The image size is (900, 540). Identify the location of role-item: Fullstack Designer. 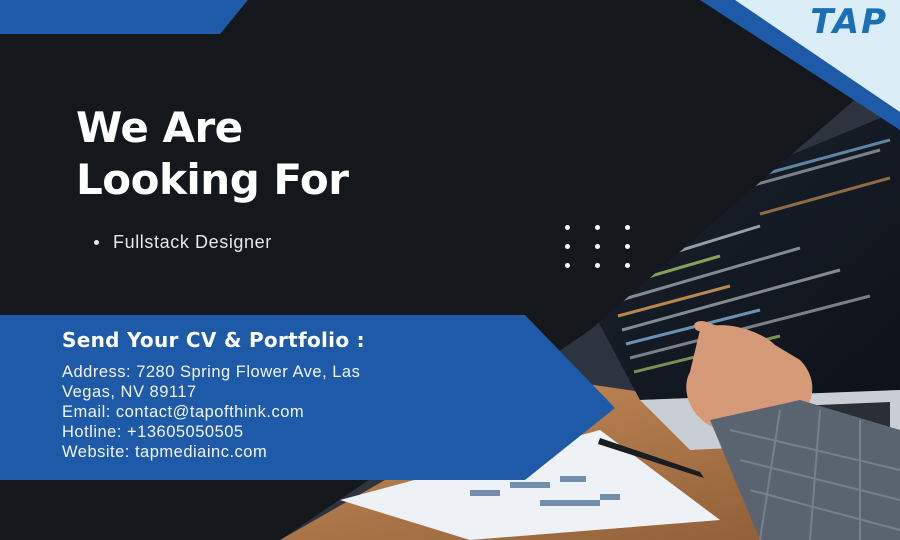
(183, 242).